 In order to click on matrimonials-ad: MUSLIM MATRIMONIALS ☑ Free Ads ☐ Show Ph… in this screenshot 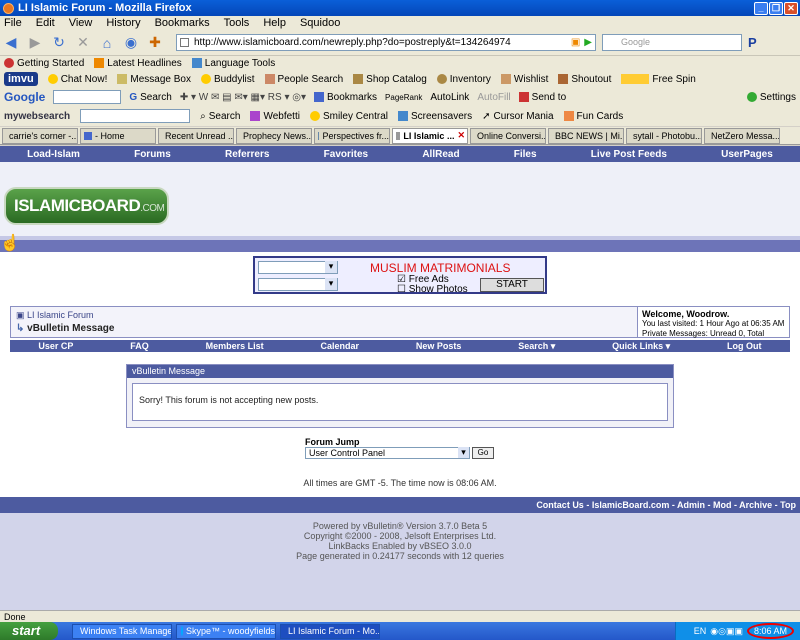, I will do `click(400, 275)`.